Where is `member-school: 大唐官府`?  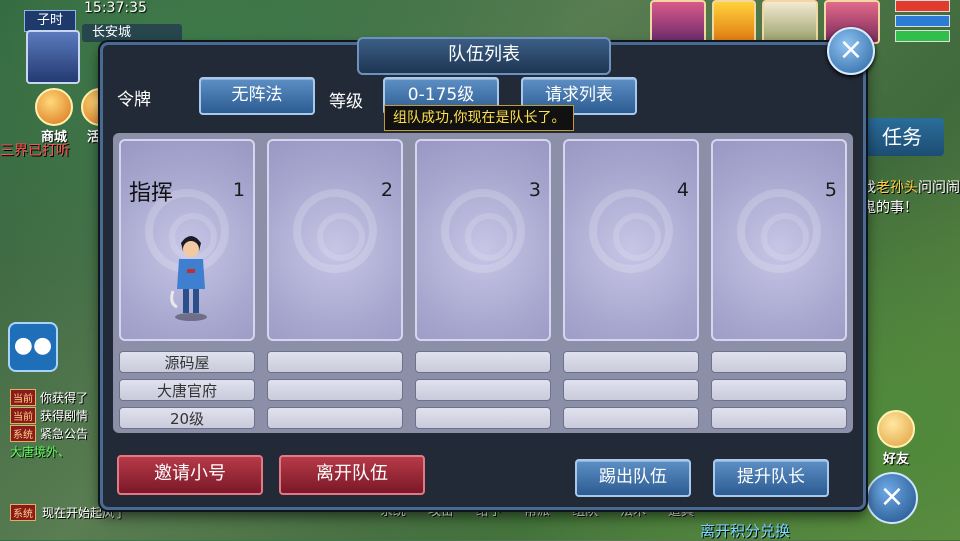 member-school: 大唐官府 is located at coordinates (187, 390).